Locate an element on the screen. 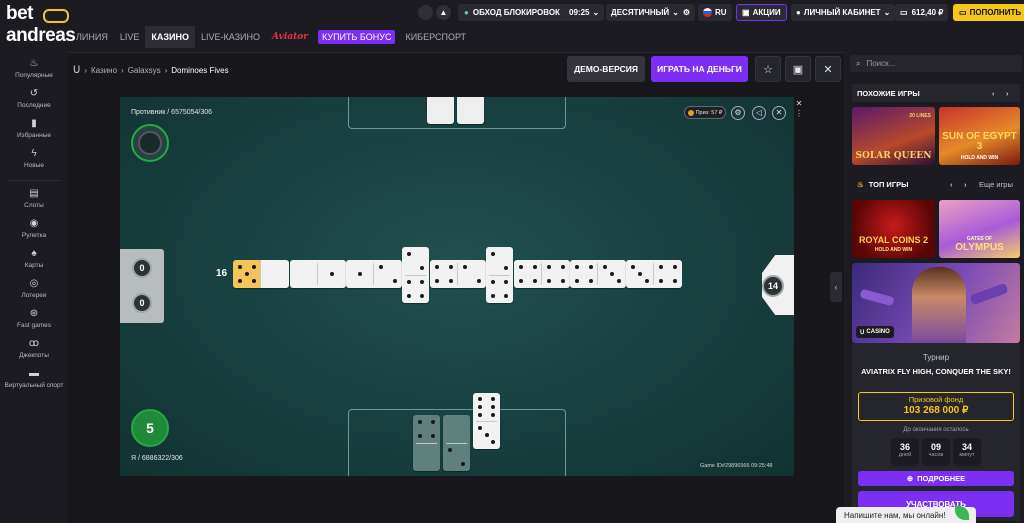 This screenshot has width=1024, height=523. sidebar-item-virtual-sport: ▬ Виртуальный спорт is located at coordinates (34, 378).